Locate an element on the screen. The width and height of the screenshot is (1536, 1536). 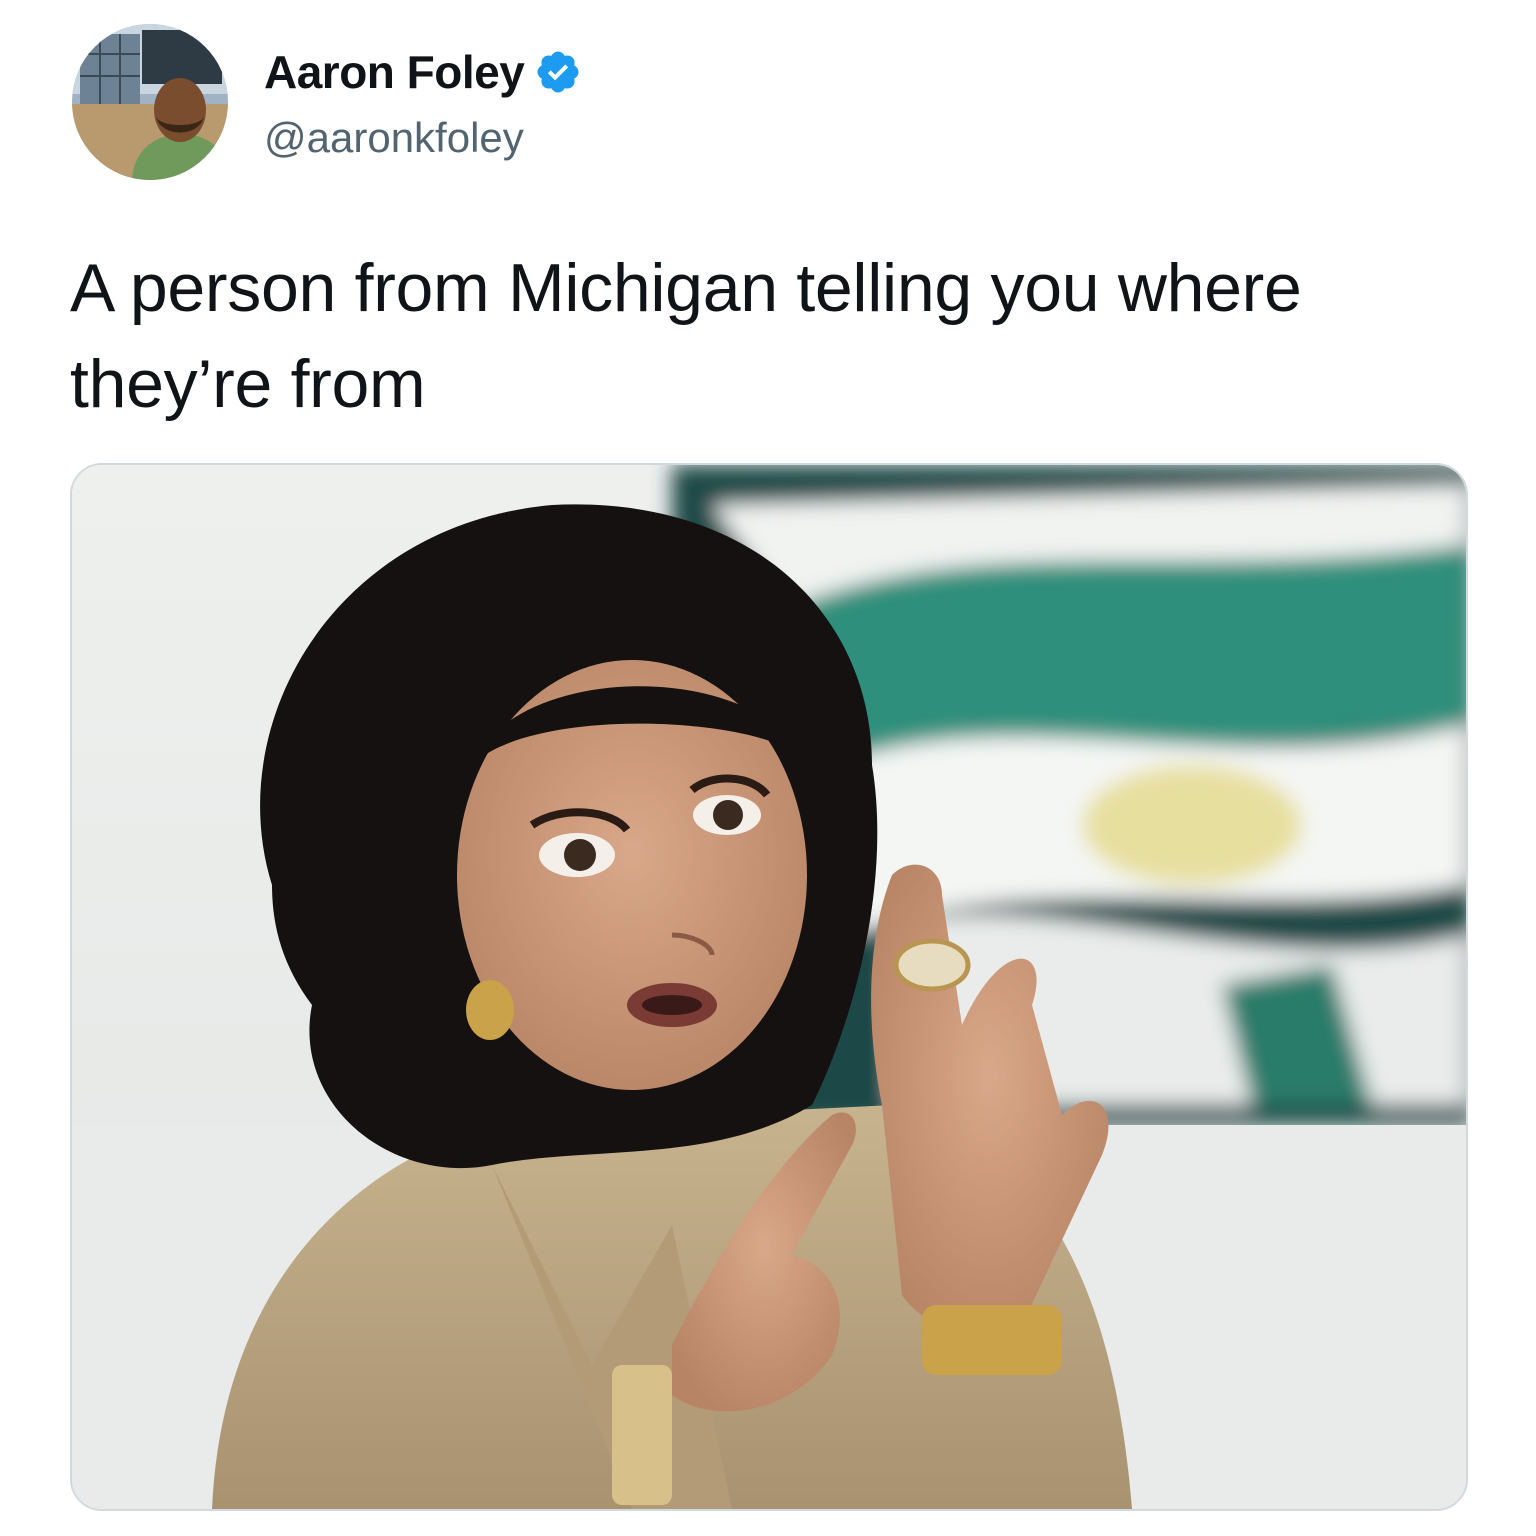
author-avatar is located at coordinates (150, 102).